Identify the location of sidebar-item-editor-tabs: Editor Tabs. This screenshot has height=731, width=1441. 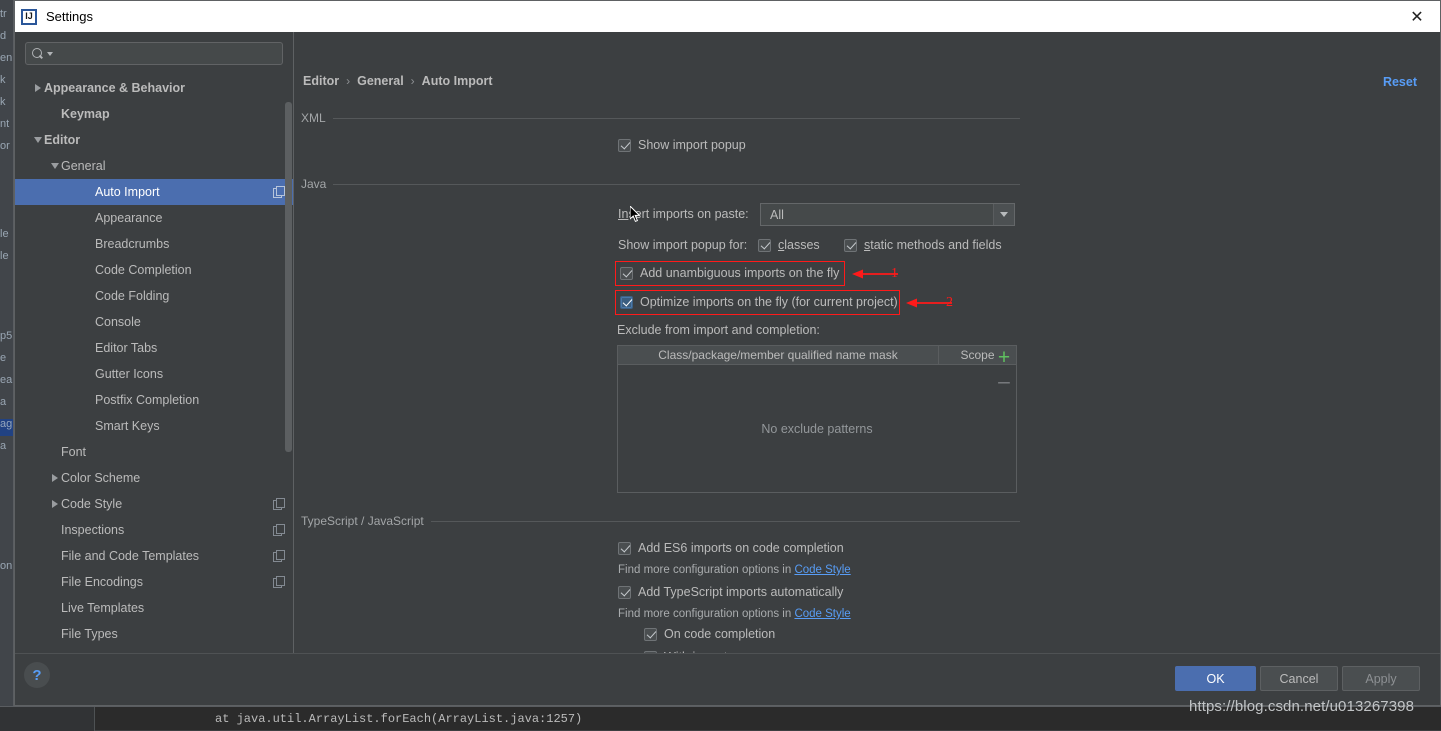
(154, 348).